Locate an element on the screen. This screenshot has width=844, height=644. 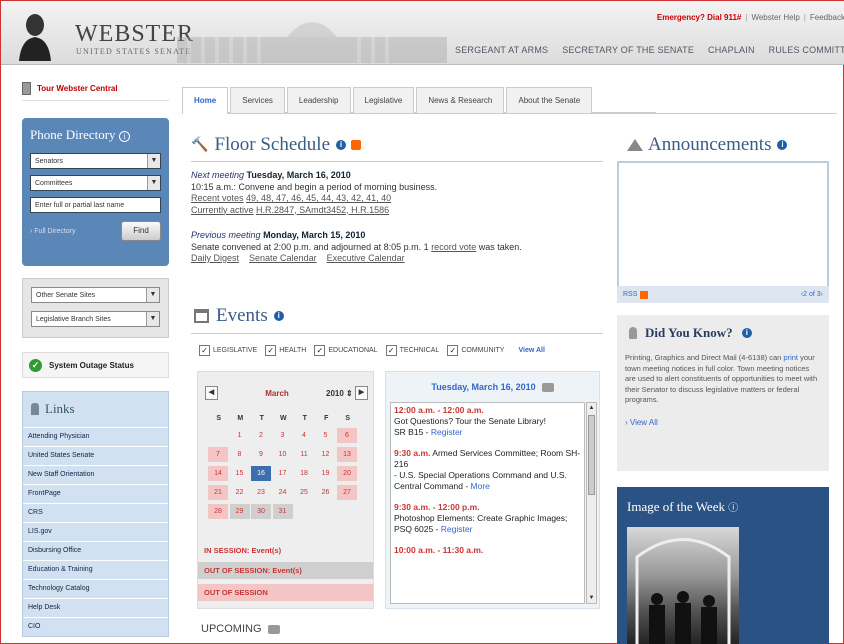
filter-educational: ✓ EDUCATIONAL is located at coordinates (346, 350).